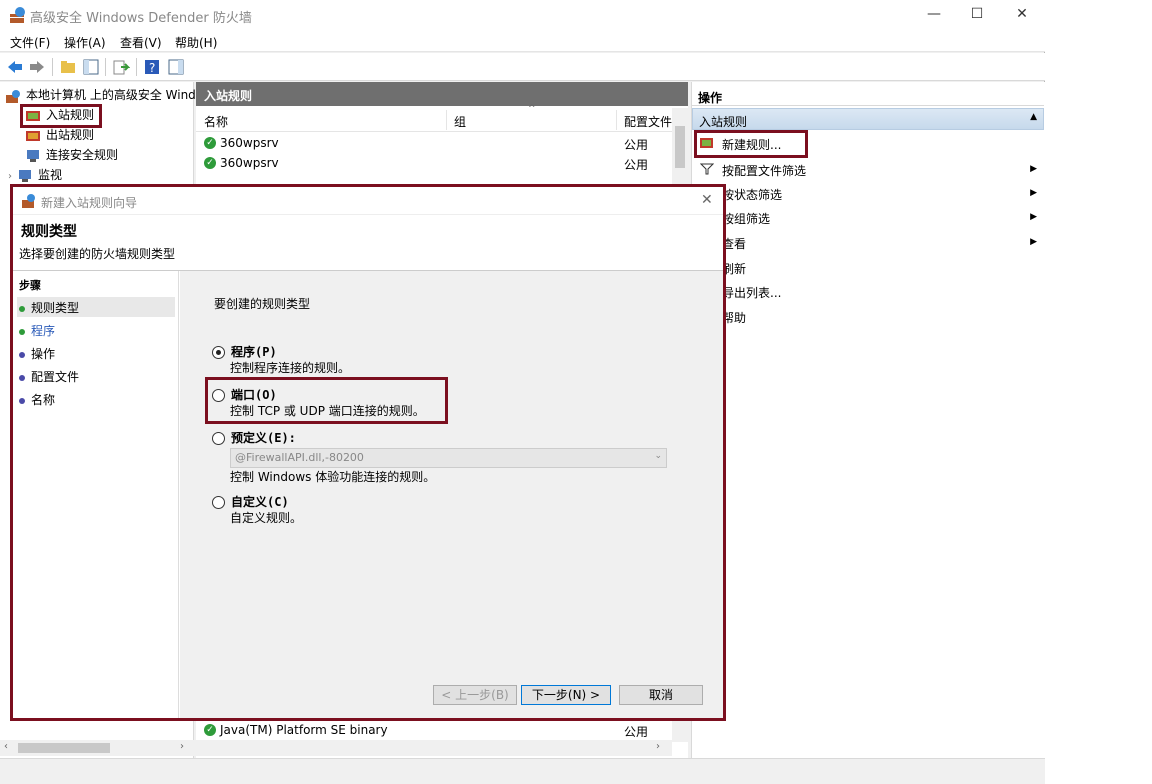 The height and width of the screenshot is (784, 1152). Describe the element at coordinates (254, 352) in the screenshot. I see `option-label: 程序(P)` at that location.